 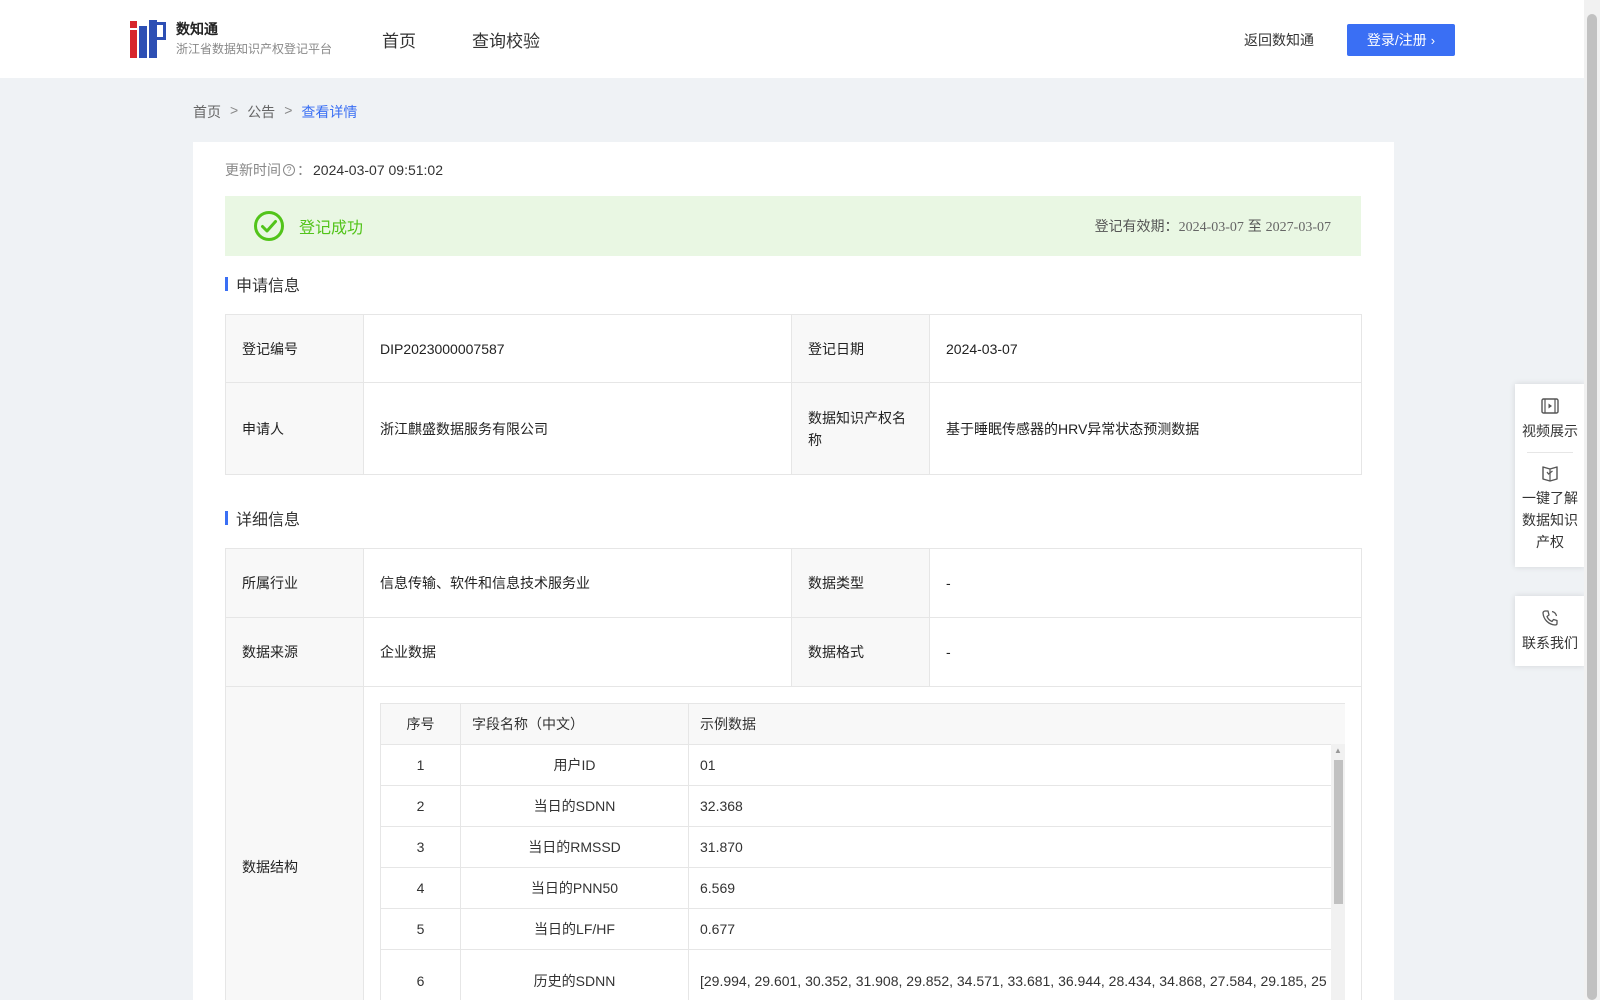 I want to click on table-row: 5 当日的LF/HF 0.677, so click(x=862, y=929).